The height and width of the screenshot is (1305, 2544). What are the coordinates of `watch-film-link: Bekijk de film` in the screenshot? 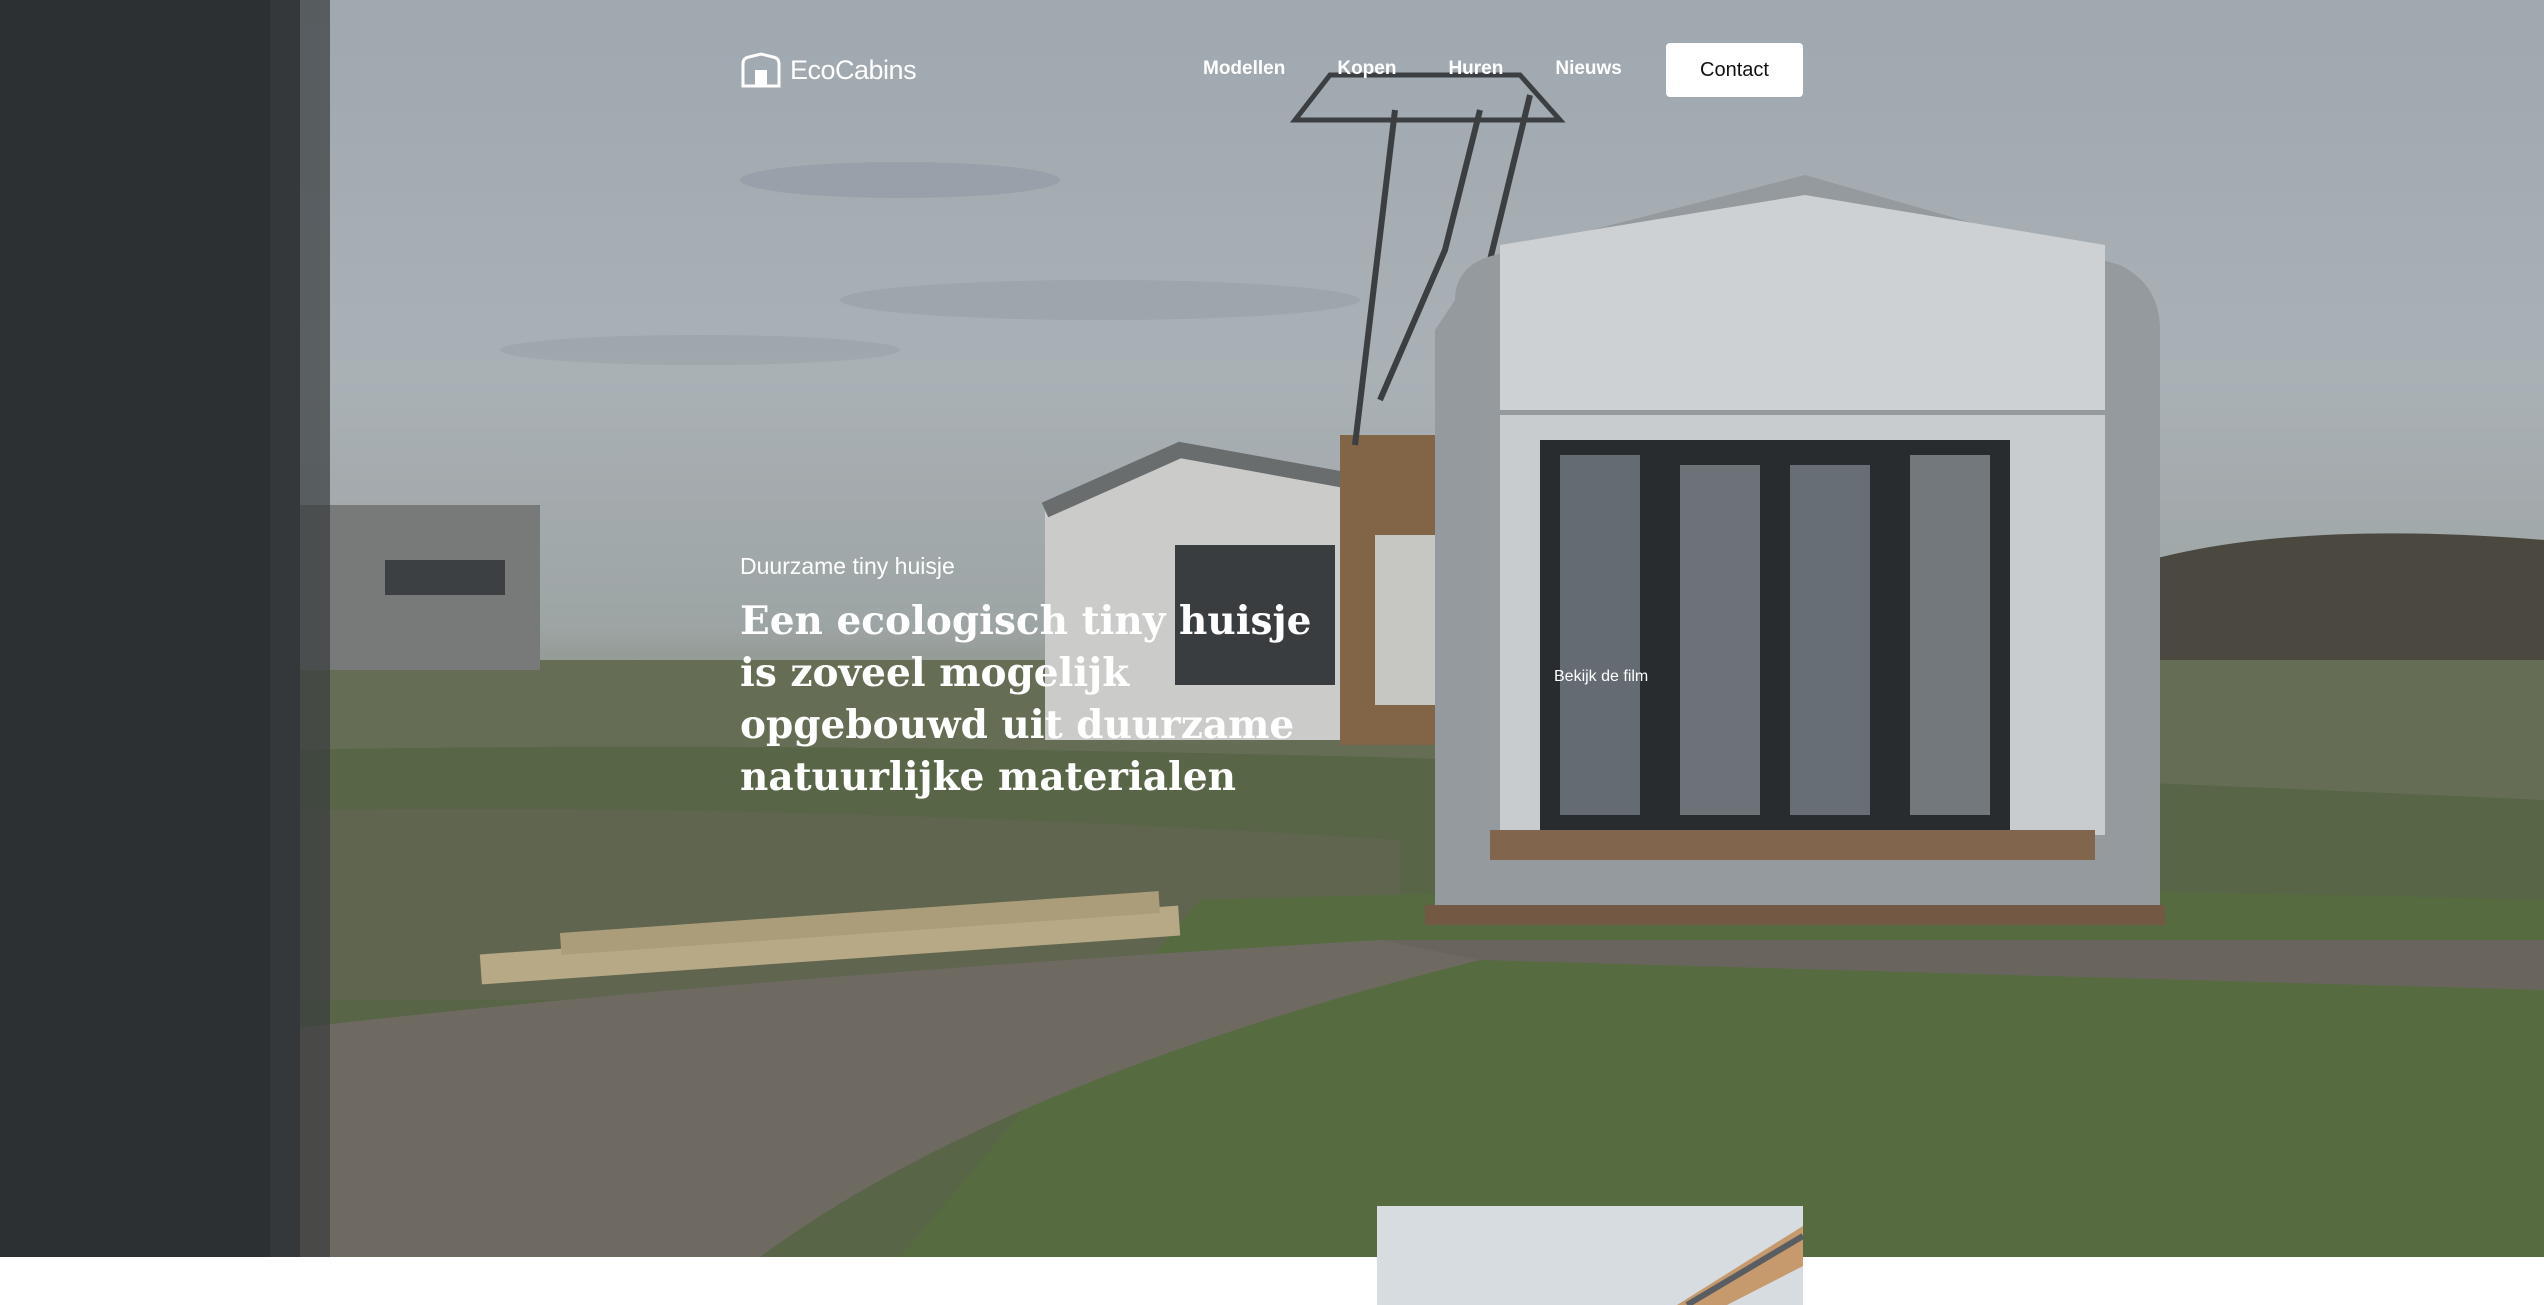 It's located at (1601, 677).